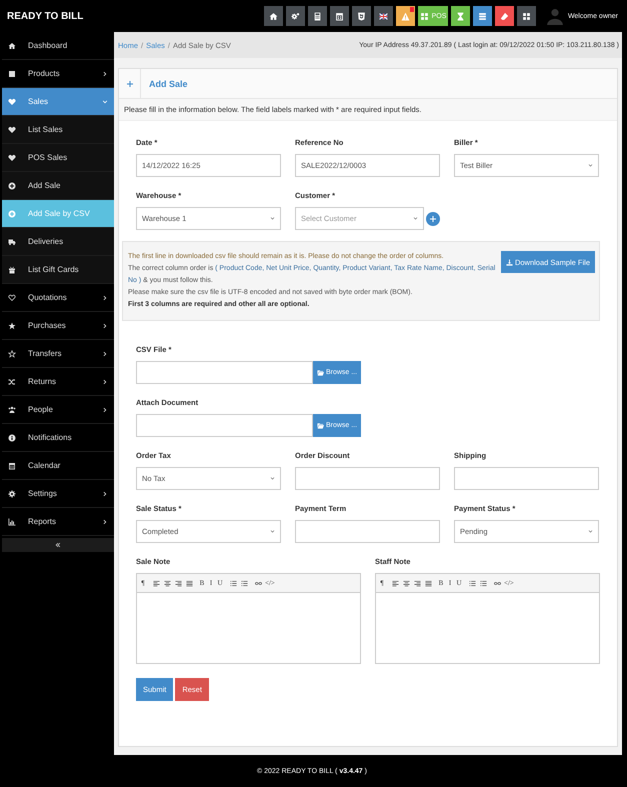 This screenshot has width=627, height=787. I want to click on add-button, so click(433, 219).